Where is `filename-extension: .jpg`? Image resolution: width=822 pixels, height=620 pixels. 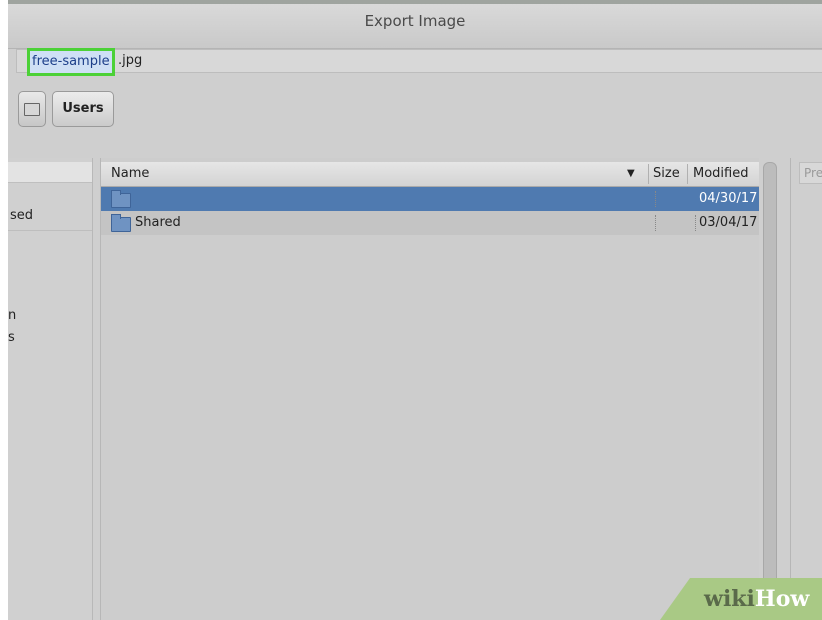
filename-extension: .jpg is located at coordinates (130, 60).